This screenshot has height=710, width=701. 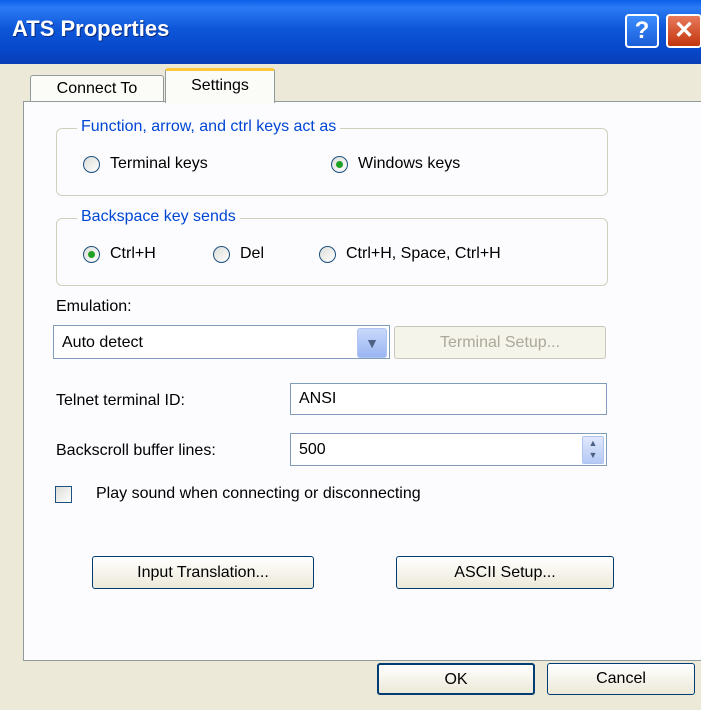 What do you see at coordinates (158, 217) in the screenshot?
I see `group-label: Backspace key sends` at bounding box center [158, 217].